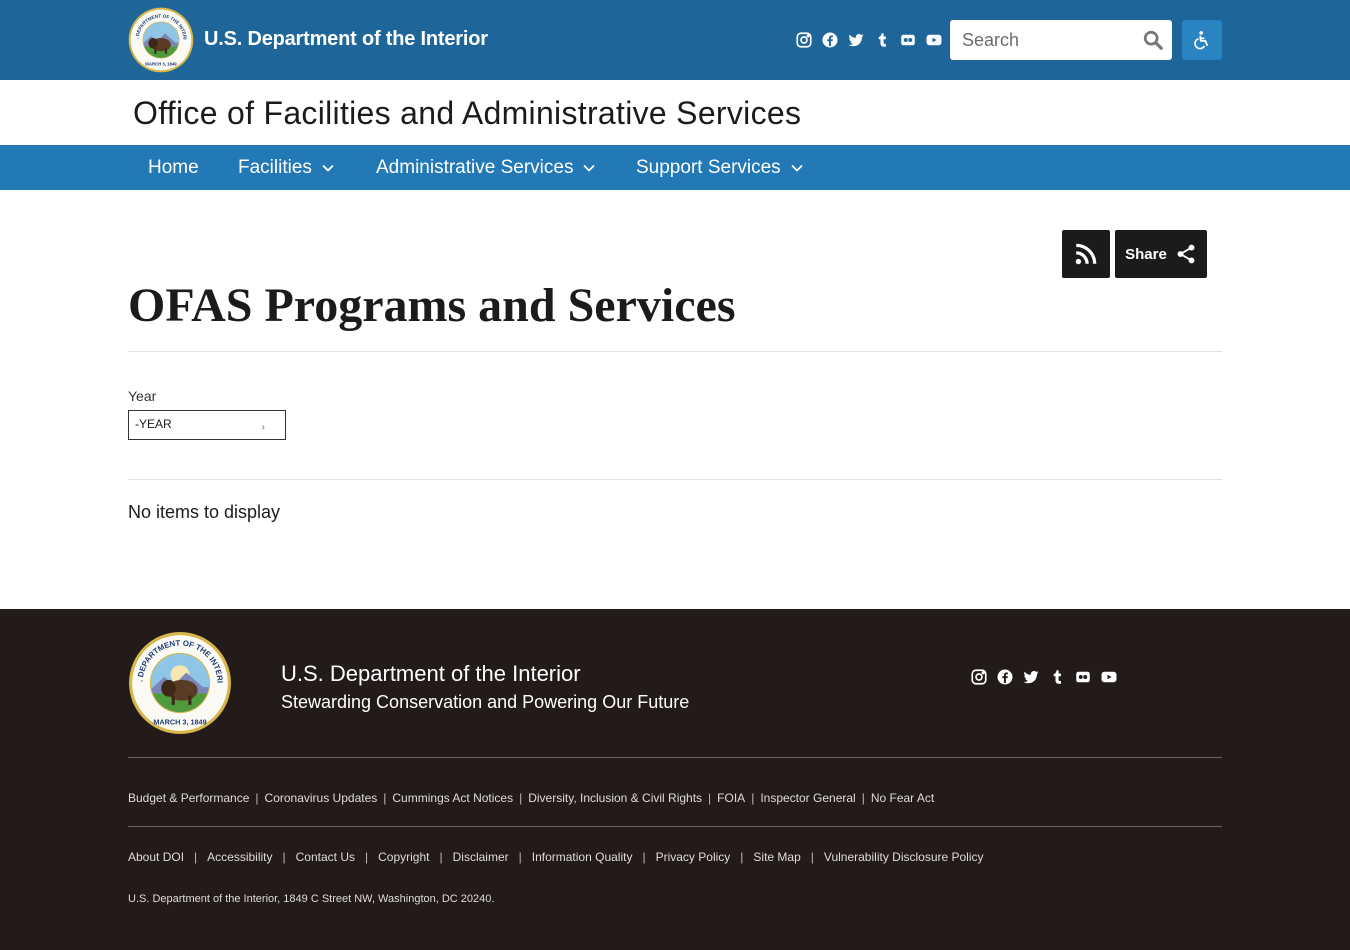 The width and height of the screenshot is (1350, 950). Describe the element at coordinates (475, 167) in the screenshot. I see `nav-item-label: Administrative Services` at that location.